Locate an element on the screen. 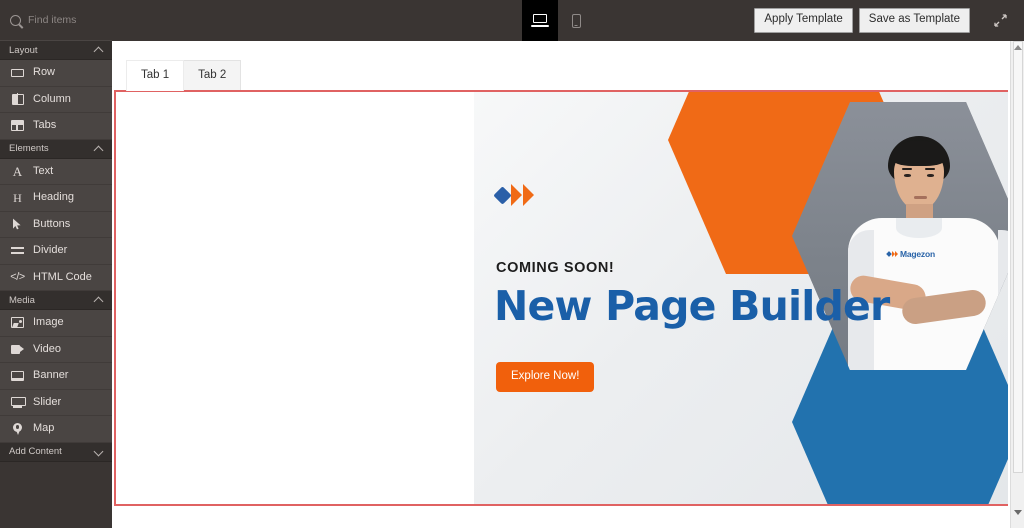 The width and height of the screenshot is (1024, 528). sidebar-item-row: Row is located at coordinates (56, 73).